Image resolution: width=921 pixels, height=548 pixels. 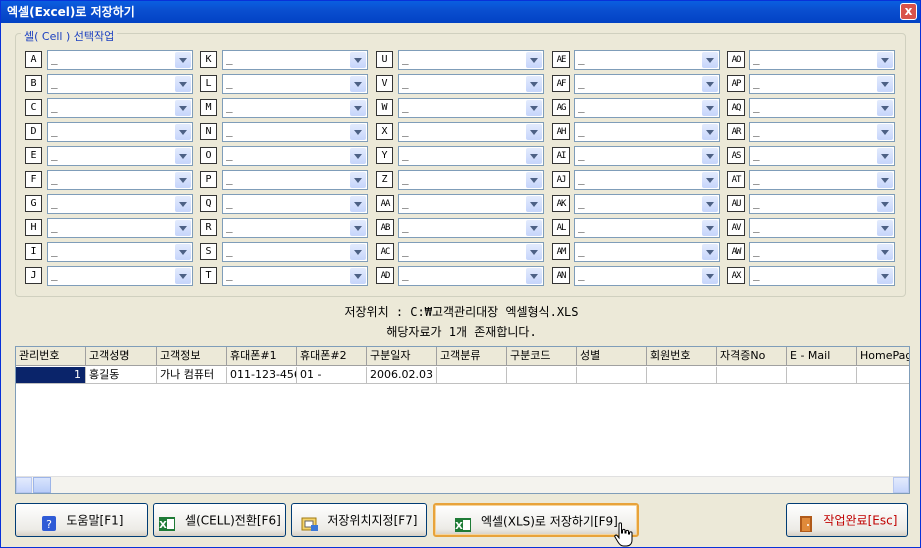 I want to click on scroll-right-button, so click(x=901, y=485).